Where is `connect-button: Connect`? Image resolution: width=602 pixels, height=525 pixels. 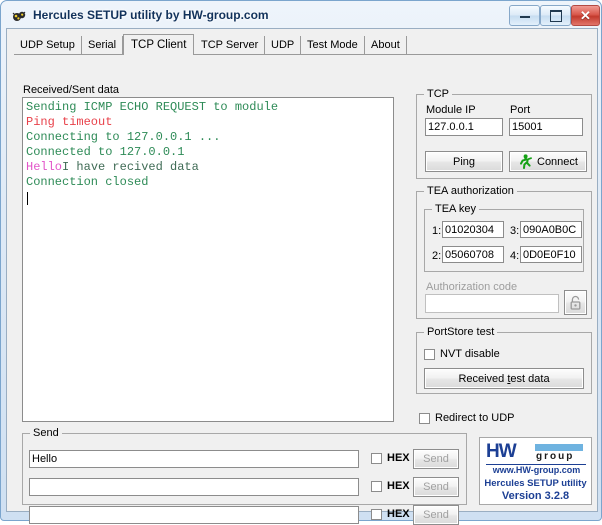
connect-button: Connect is located at coordinates (548, 161).